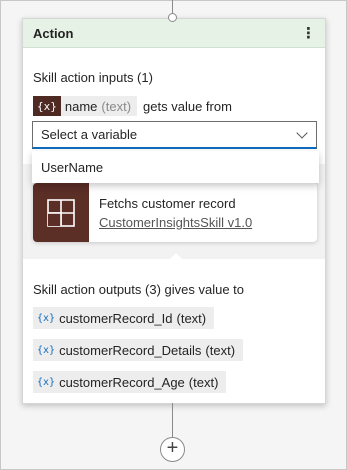 Image resolution: width=347 pixels, height=470 pixels. I want to click on param-pill: name (text), so click(99, 106).